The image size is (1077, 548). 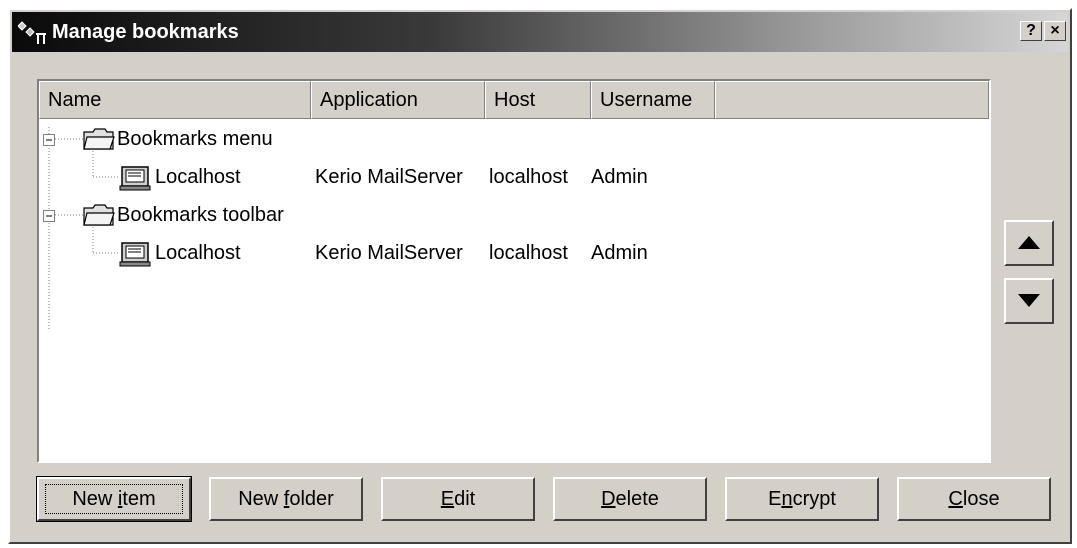 I want to click on move-down-button, so click(x=1029, y=301).